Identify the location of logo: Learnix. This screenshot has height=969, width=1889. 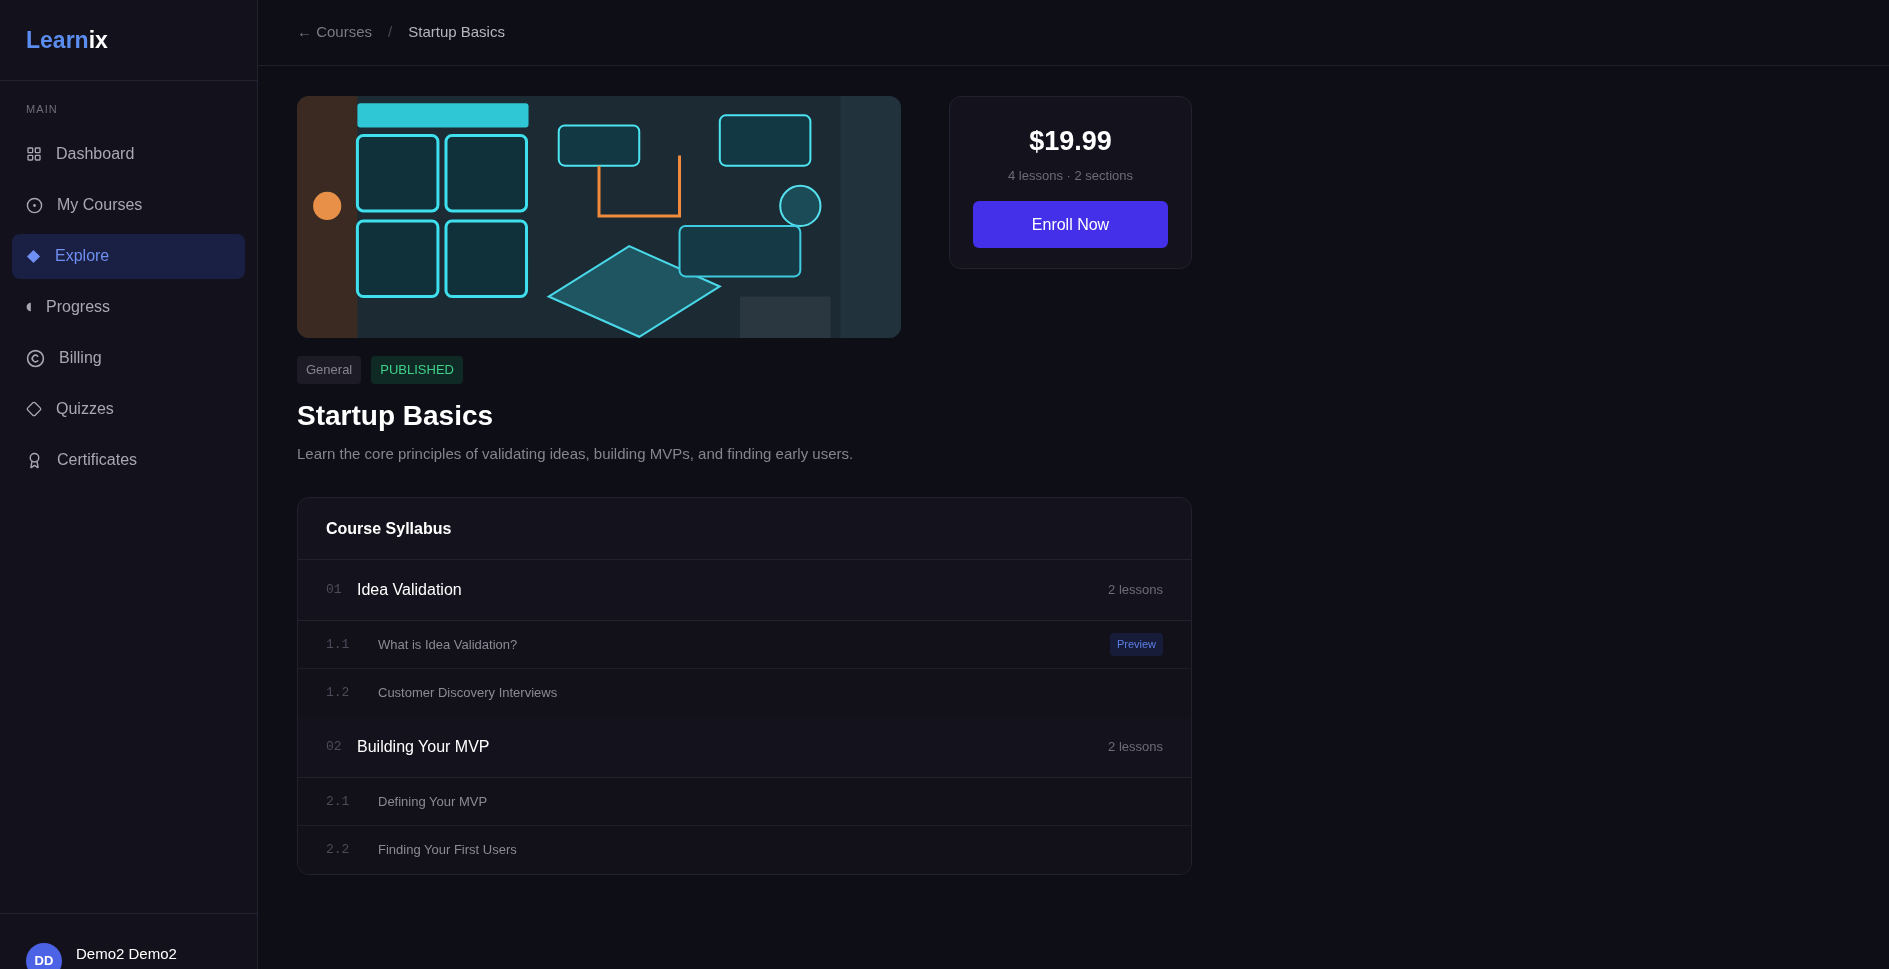
(67, 40).